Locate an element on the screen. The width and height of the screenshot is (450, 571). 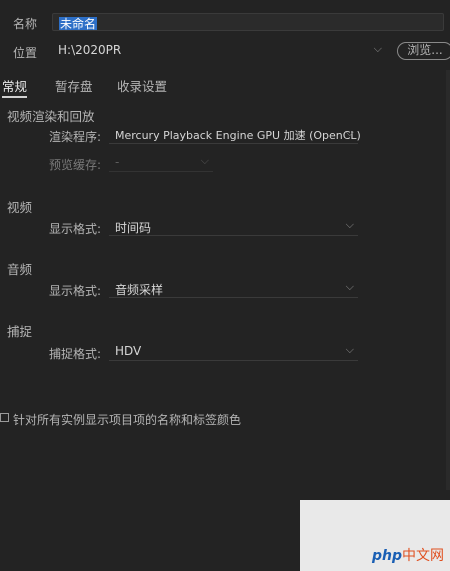
location-dropdown: H:\2020PR ⌵ is located at coordinates (219, 51).